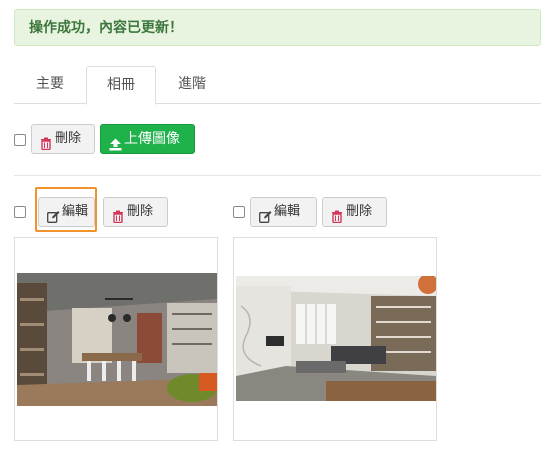 The width and height of the screenshot is (541, 470). I want to click on upload-label: 上傳圖像, so click(152, 139).